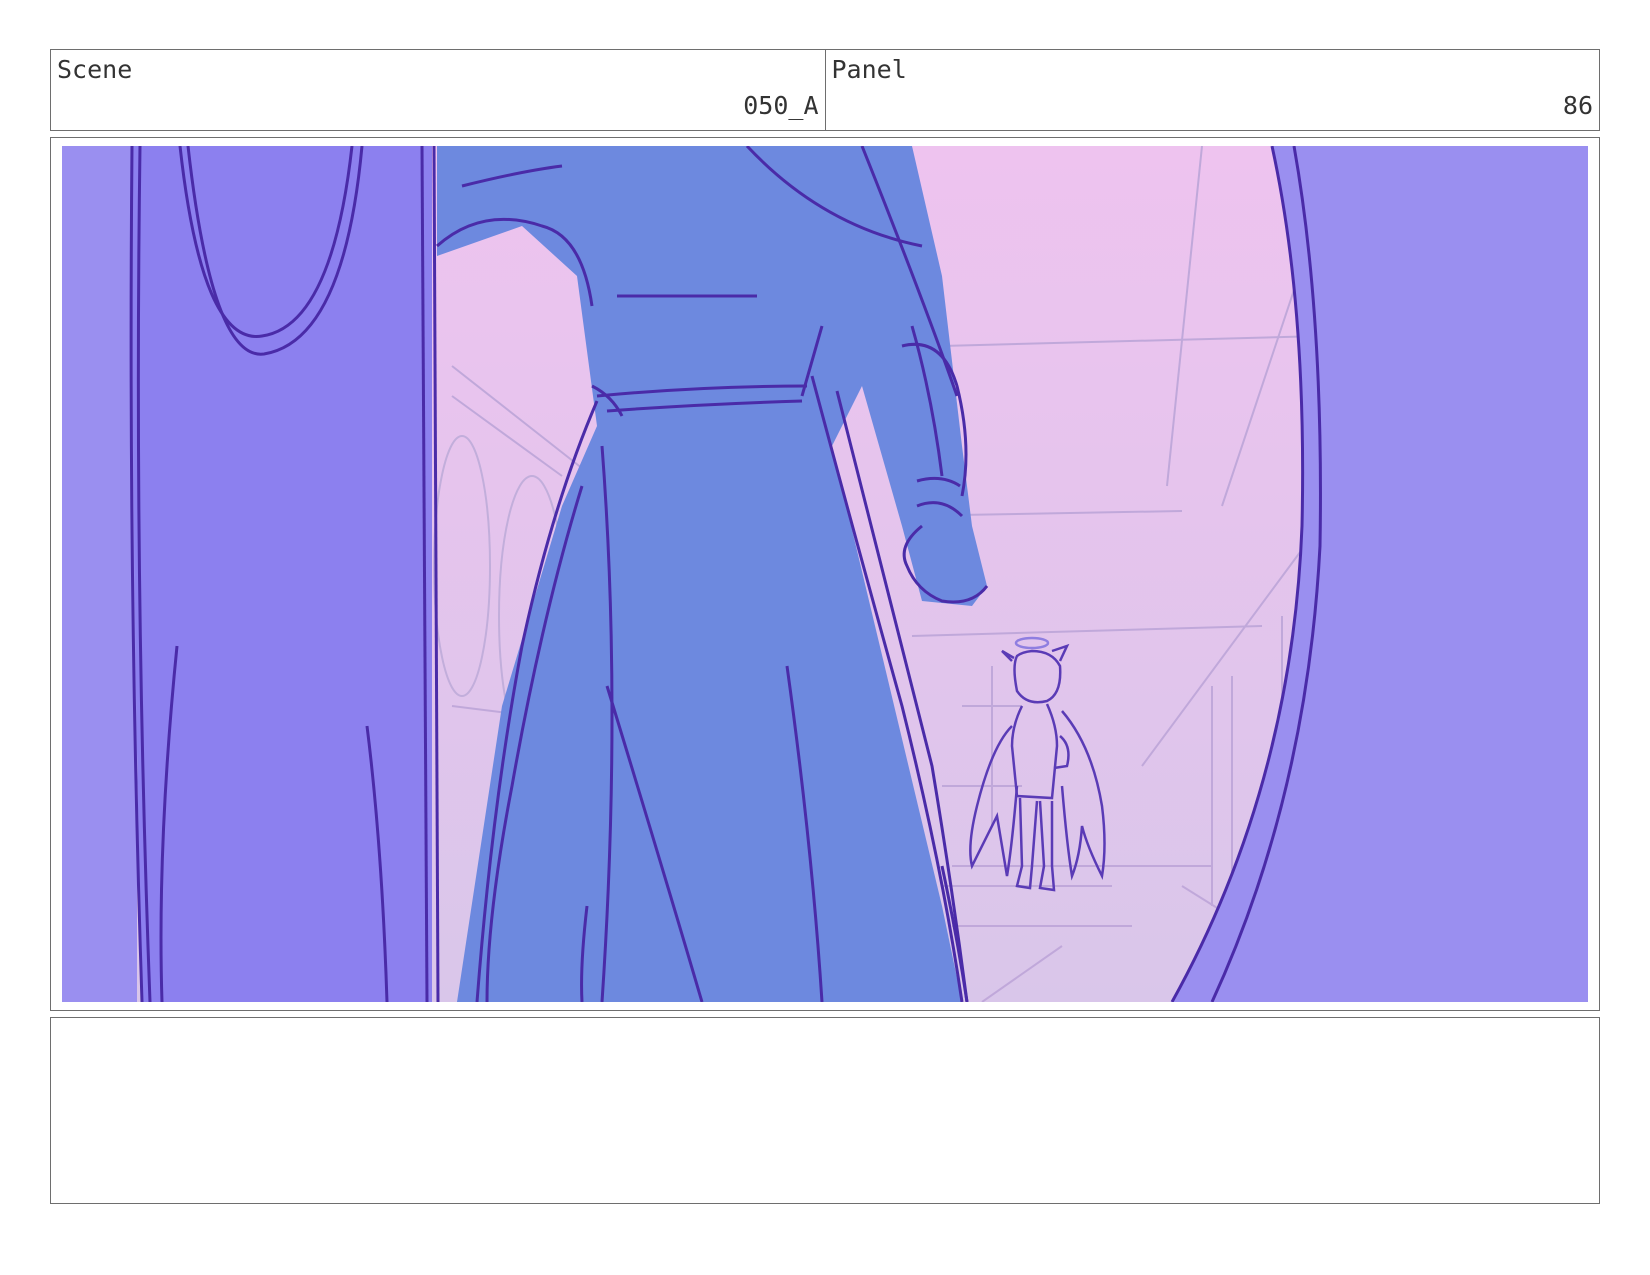  Describe the element at coordinates (1212, 90) in the screenshot. I see `panel-cell: Panel 86` at that location.